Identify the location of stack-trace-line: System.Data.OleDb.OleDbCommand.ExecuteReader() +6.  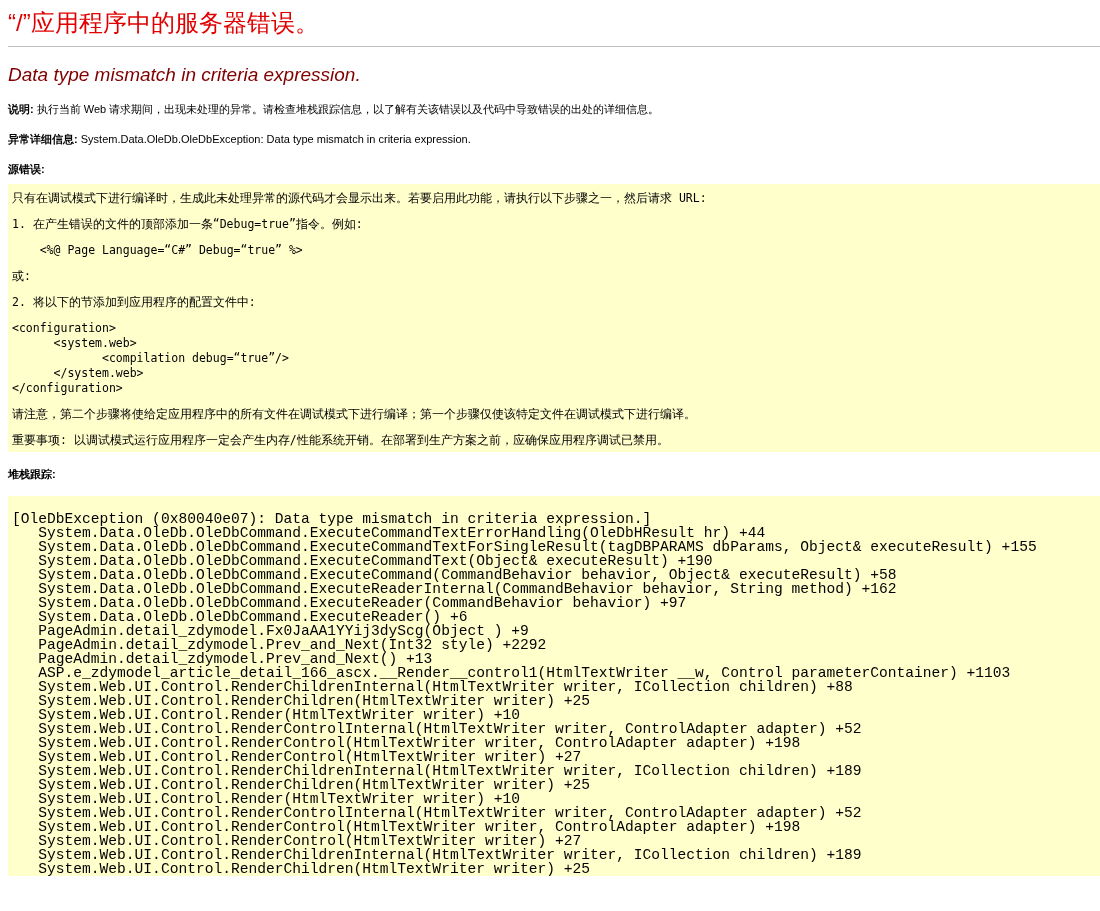
(252, 617).